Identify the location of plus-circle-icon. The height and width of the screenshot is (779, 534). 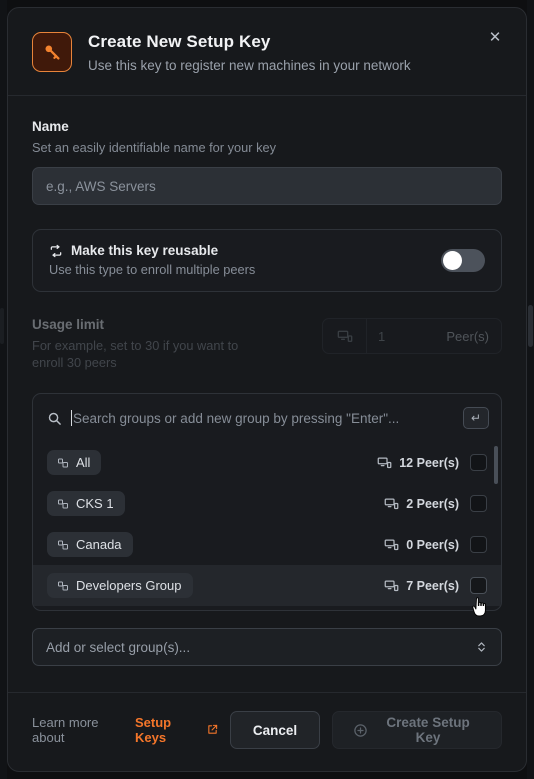
(360, 730).